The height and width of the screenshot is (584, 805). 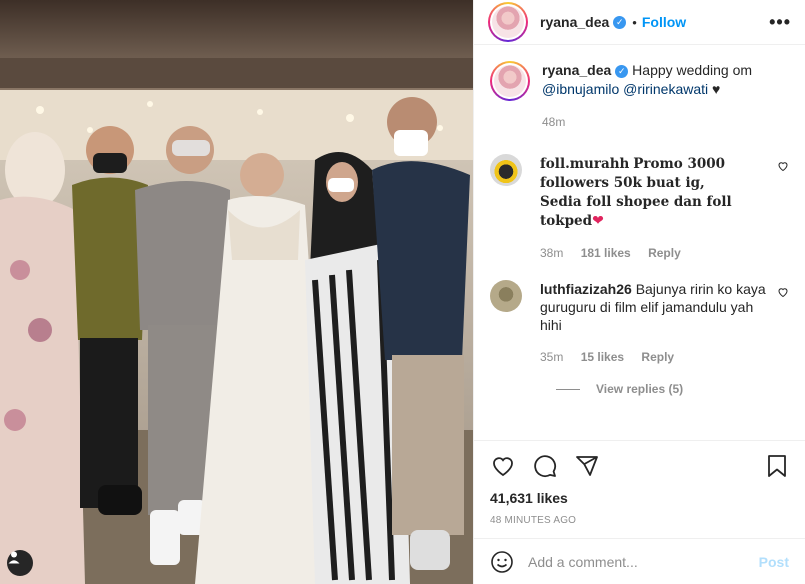 What do you see at coordinates (639, 389) in the screenshot?
I see `view-replies-label: View replies (5)` at bounding box center [639, 389].